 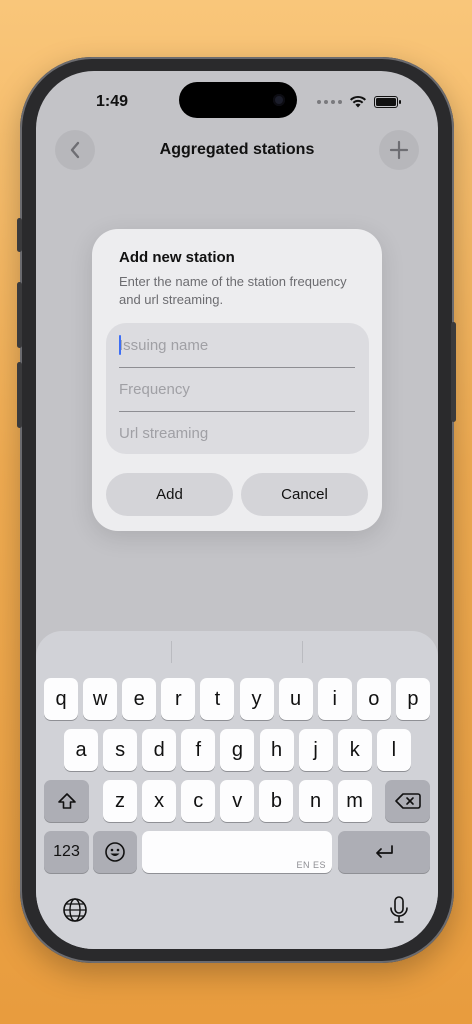 I want to click on status-icons, so click(x=359, y=101).